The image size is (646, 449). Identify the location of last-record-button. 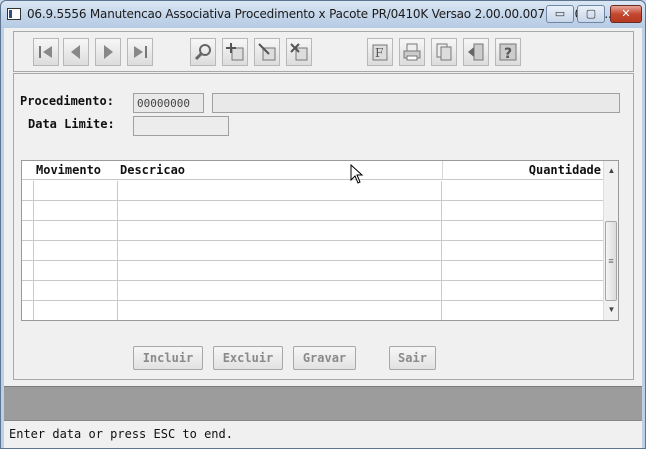
(140, 52).